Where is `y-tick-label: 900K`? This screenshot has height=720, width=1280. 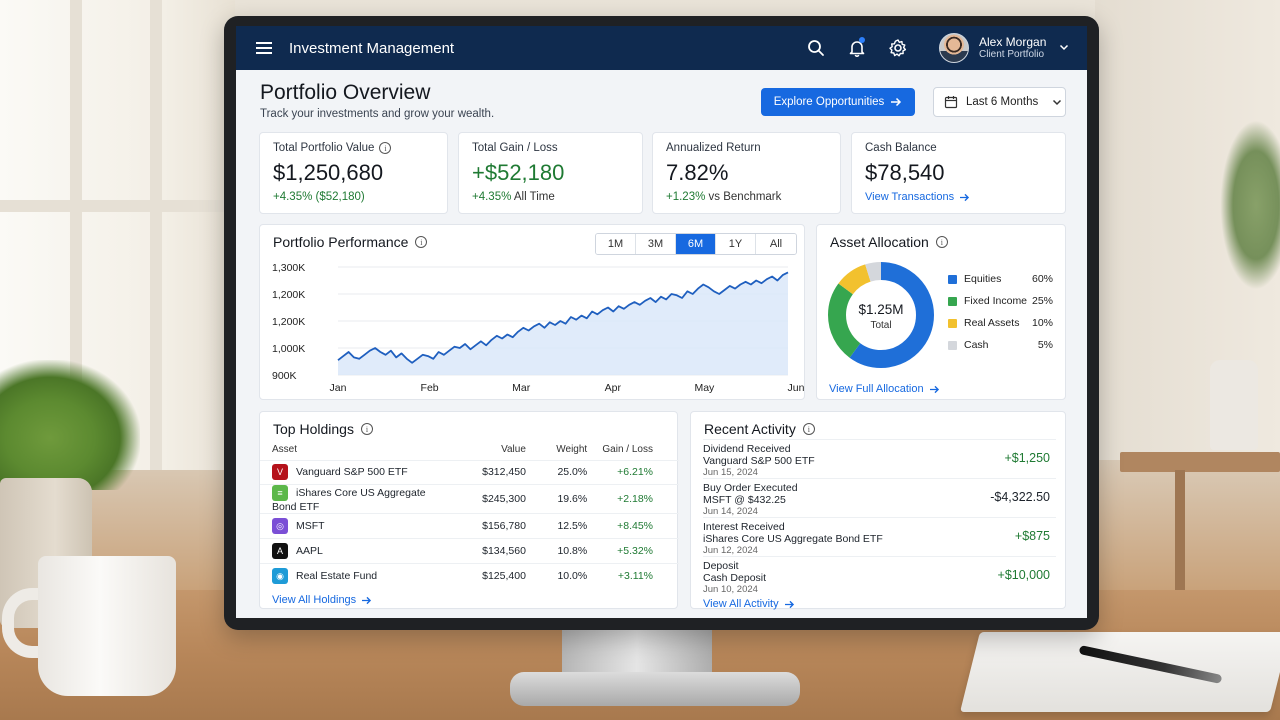 y-tick-label: 900K is located at coordinates (284, 376).